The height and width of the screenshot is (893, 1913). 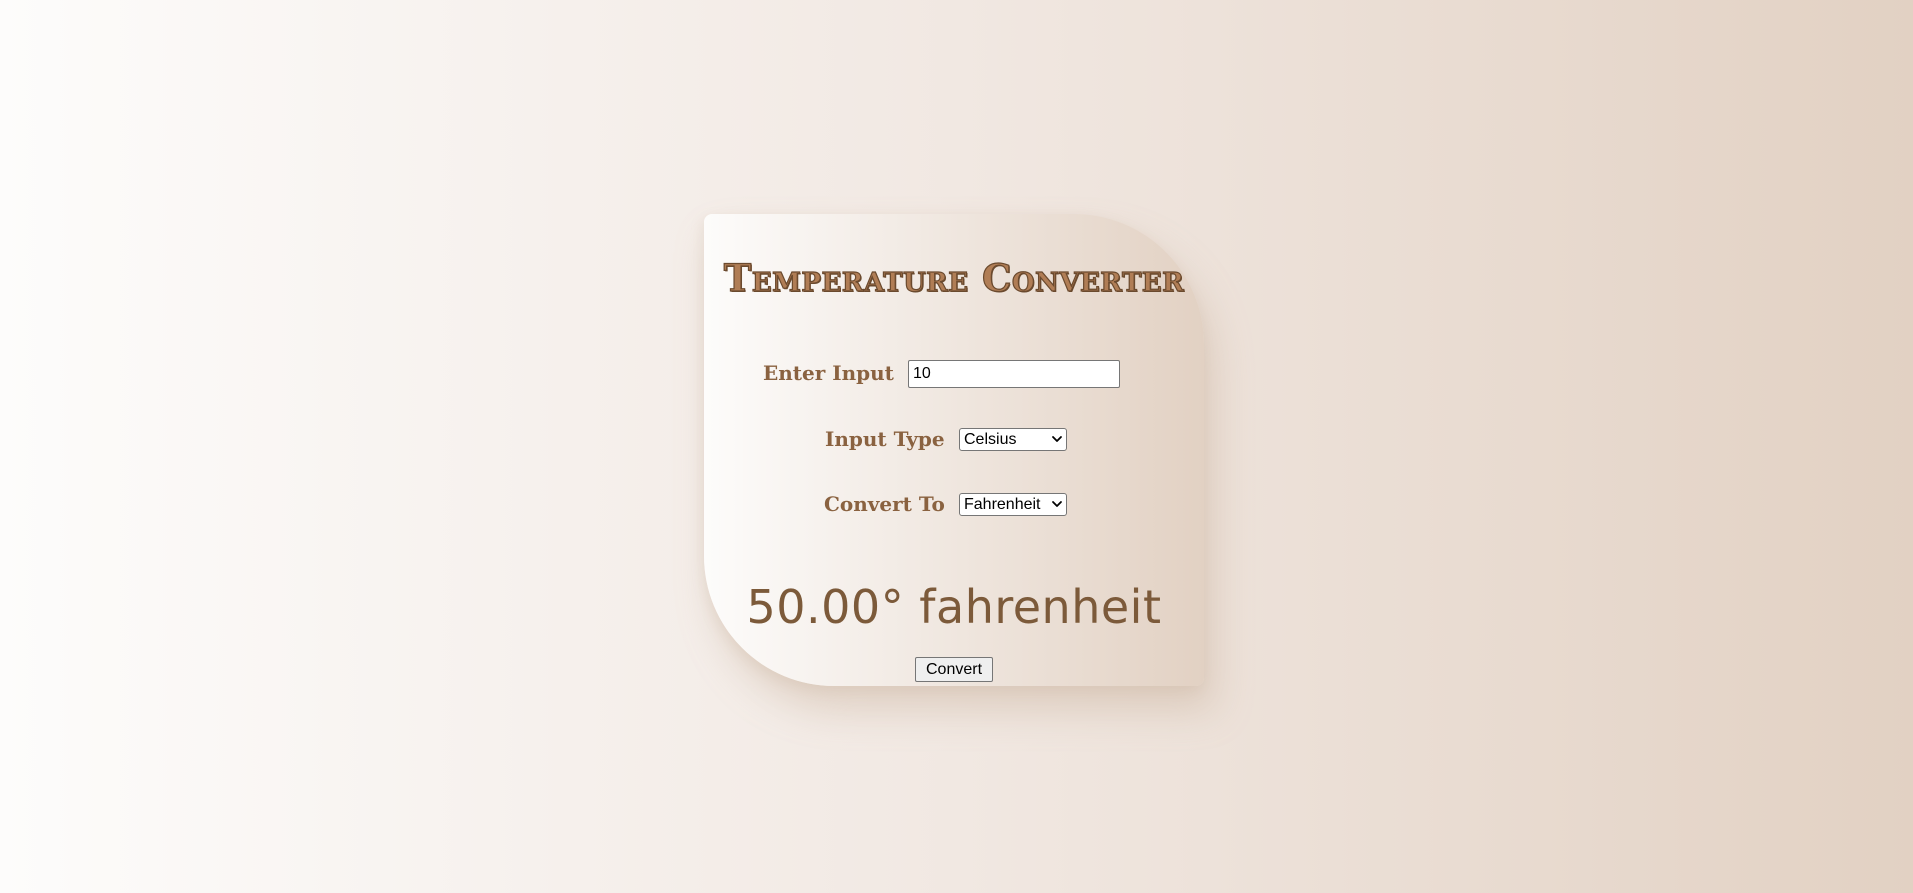 What do you see at coordinates (954, 669) in the screenshot?
I see `convert-button: Convert` at bounding box center [954, 669].